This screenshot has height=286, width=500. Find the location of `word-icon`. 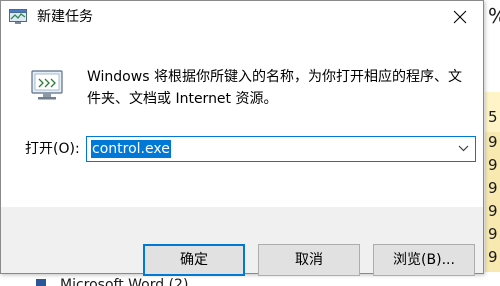

word-icon is located at coordinates (41, 282).